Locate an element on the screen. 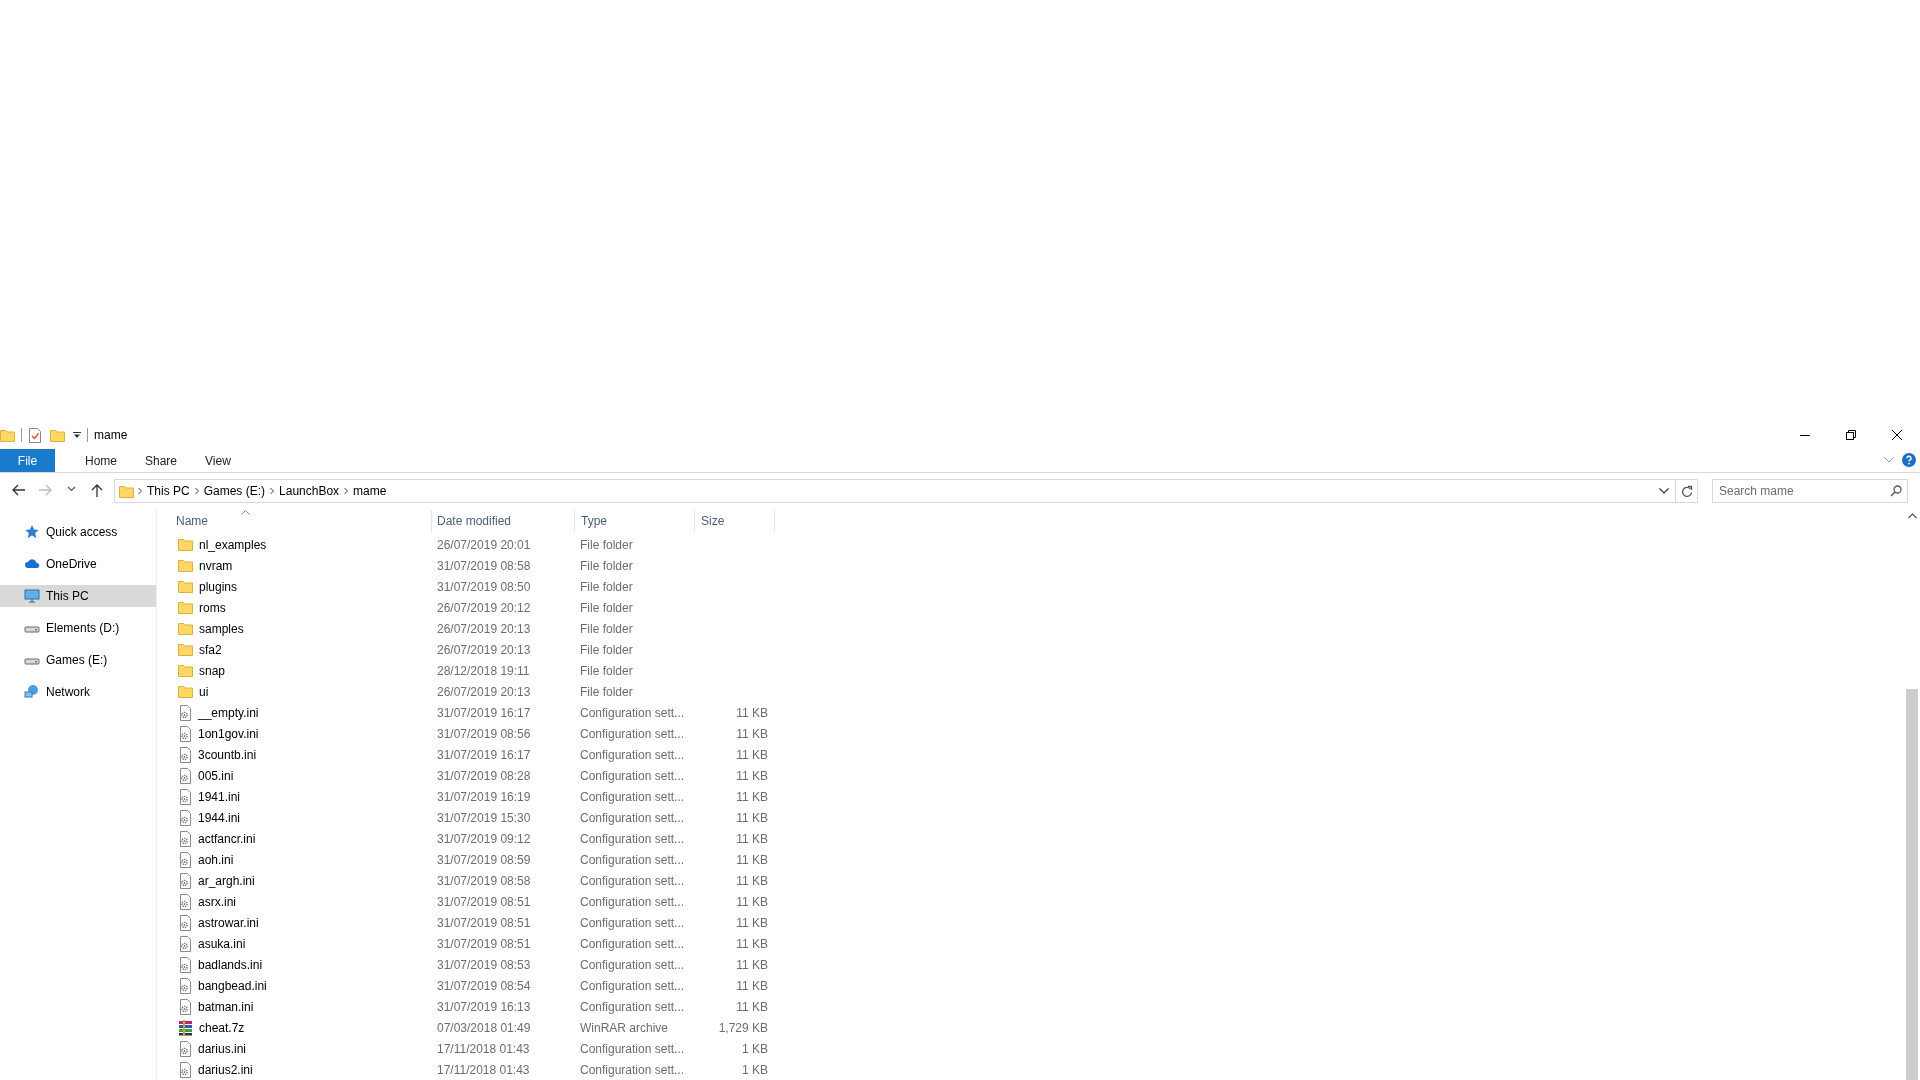  file-name: 005.ini is located at coordinates (216, 775).